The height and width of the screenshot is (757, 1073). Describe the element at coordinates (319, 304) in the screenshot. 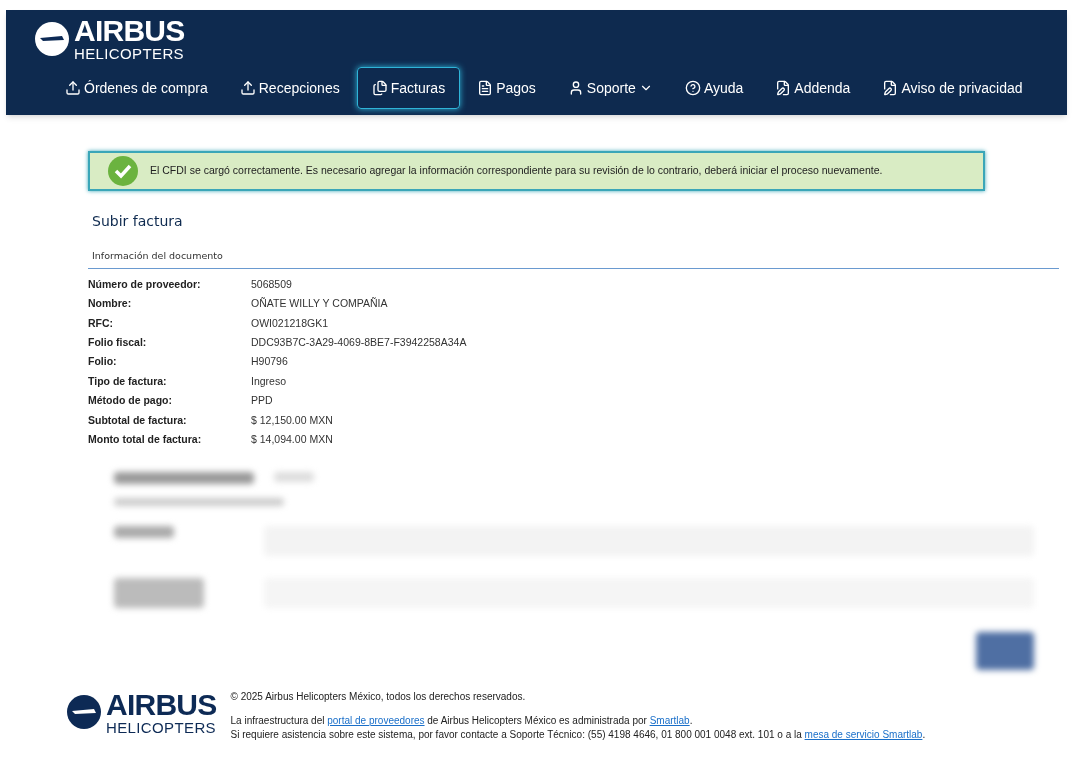

I see `field-value: OÑATE WILLY Y COMPAÑIA` at that location.